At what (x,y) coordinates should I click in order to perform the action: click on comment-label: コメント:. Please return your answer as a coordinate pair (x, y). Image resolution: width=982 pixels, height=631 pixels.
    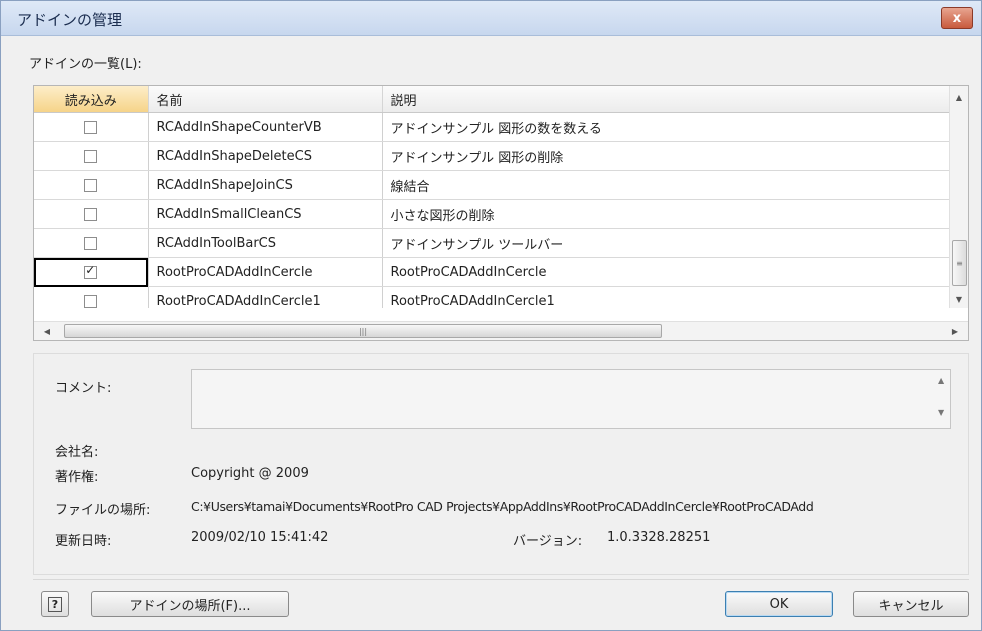
    Looking at the image, I should click on (83, 388).